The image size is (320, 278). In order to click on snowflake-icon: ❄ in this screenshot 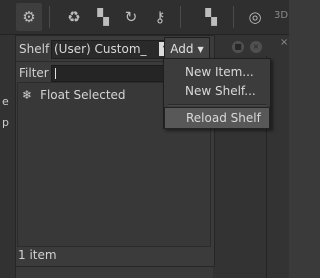, I will do `click(27, 95)`.